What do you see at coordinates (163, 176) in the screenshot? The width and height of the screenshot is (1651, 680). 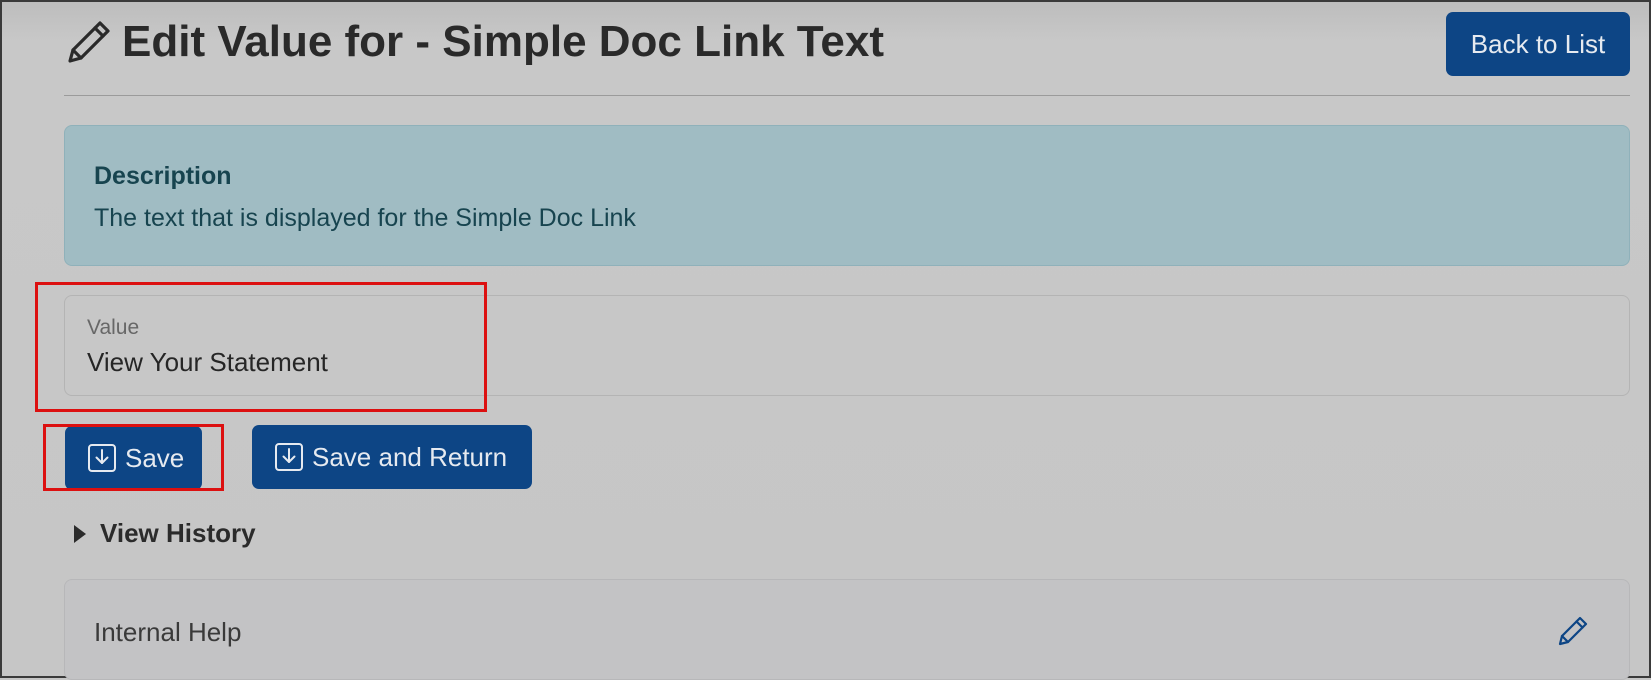 I see `description-heading: Description` at bounding box center [163, 176].